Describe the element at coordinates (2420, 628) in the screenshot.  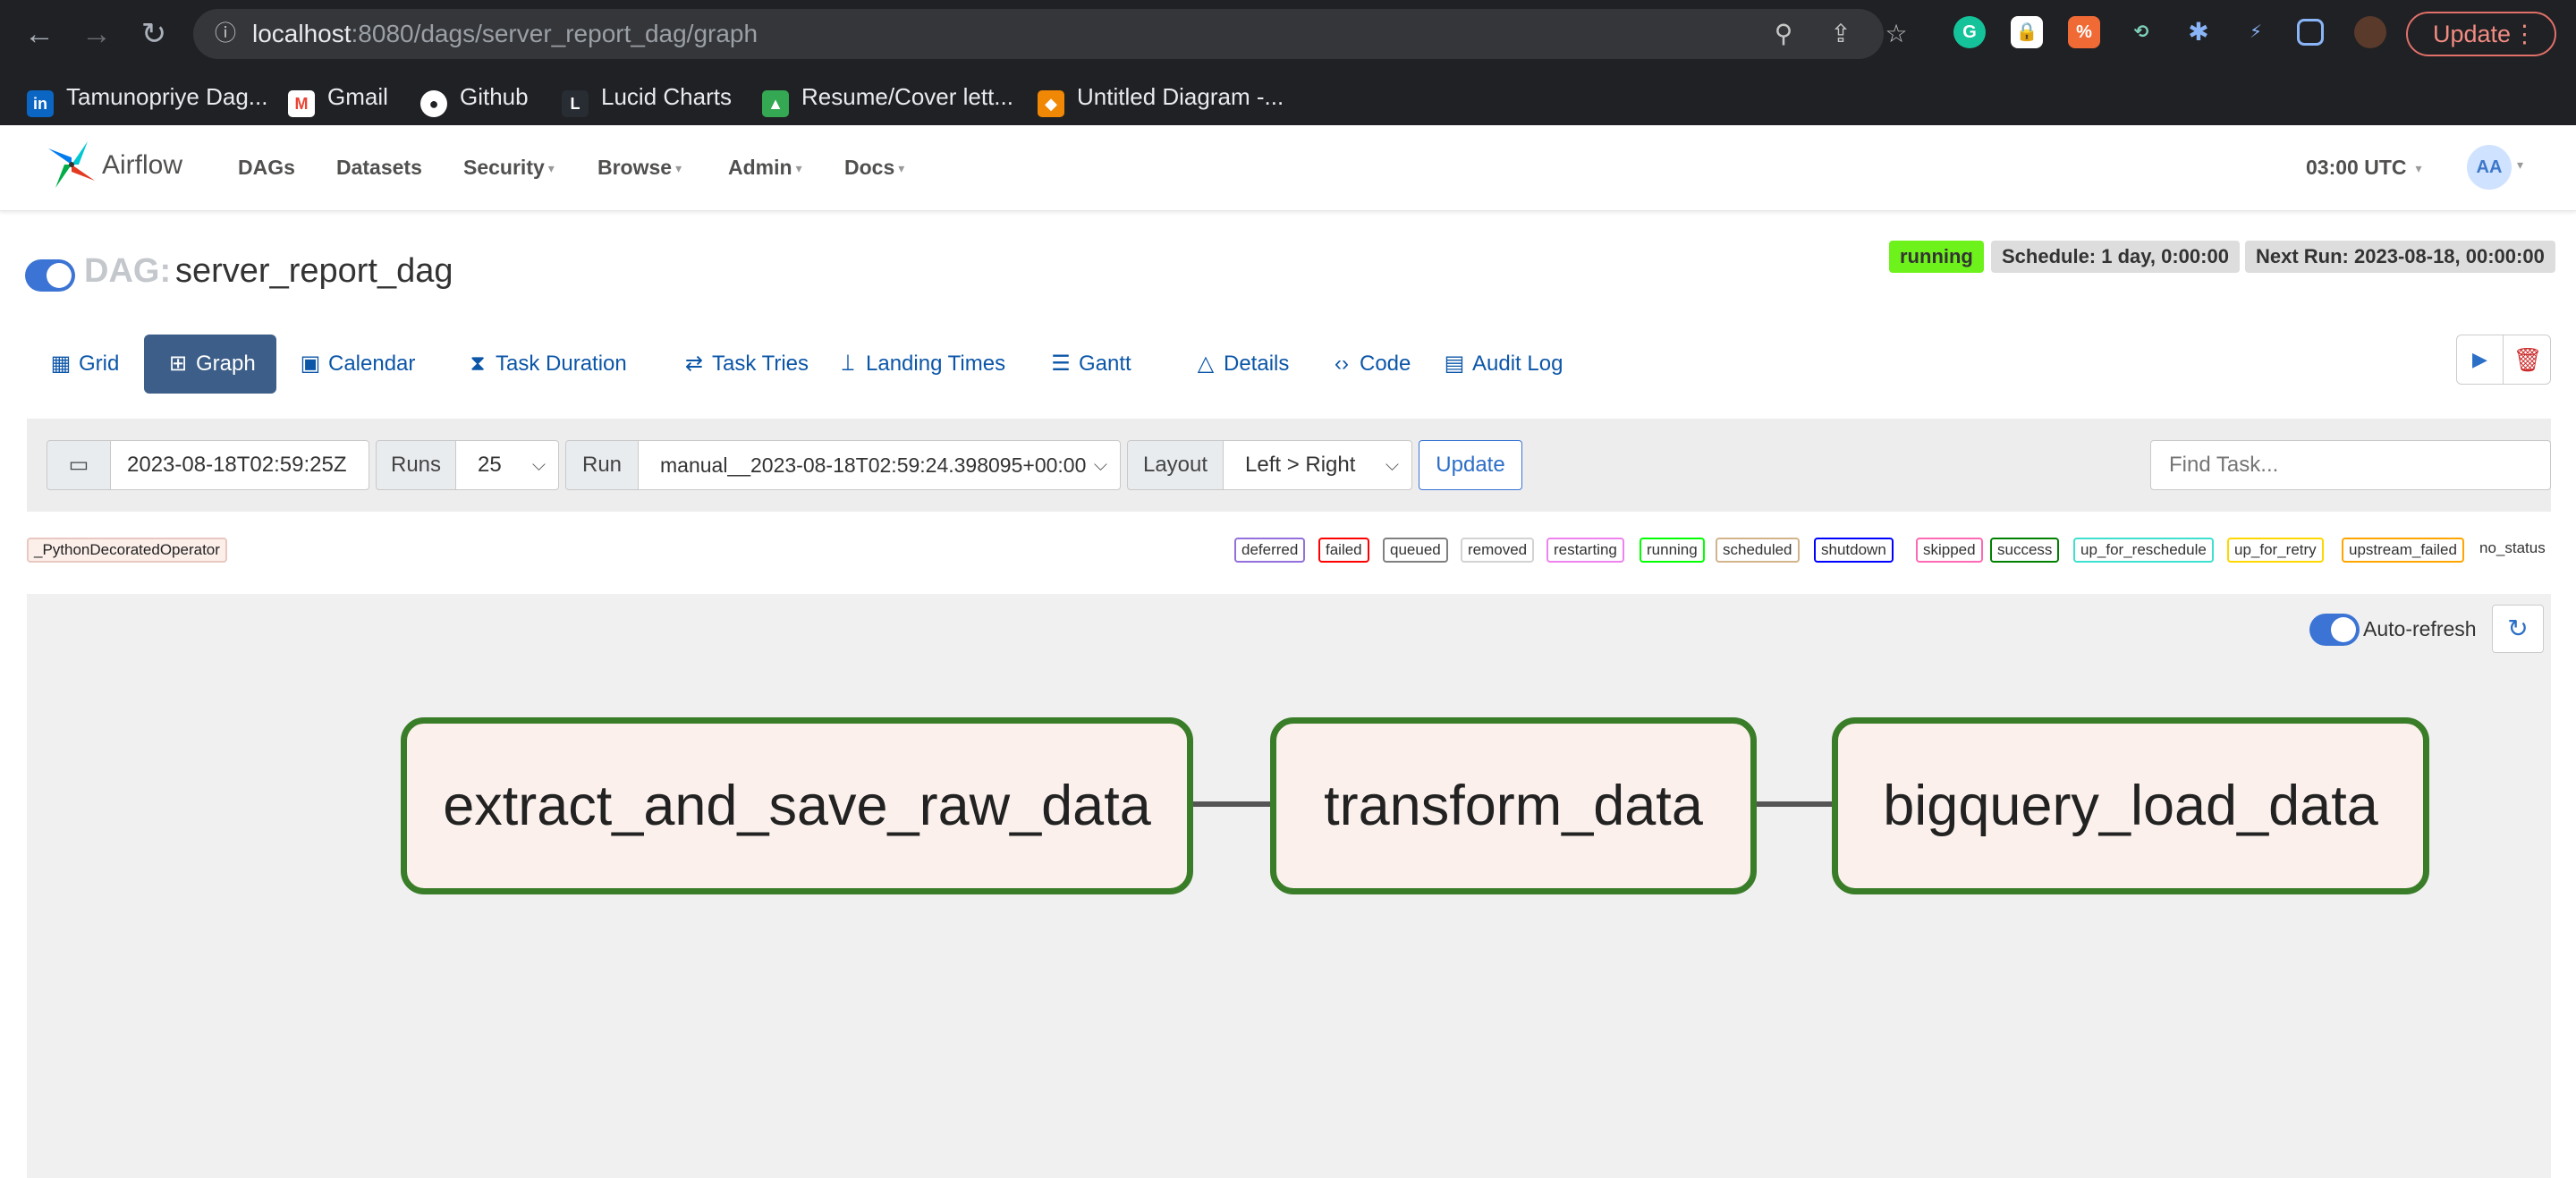
I see `auto-refresh-label: Auto-refresh` at that location.